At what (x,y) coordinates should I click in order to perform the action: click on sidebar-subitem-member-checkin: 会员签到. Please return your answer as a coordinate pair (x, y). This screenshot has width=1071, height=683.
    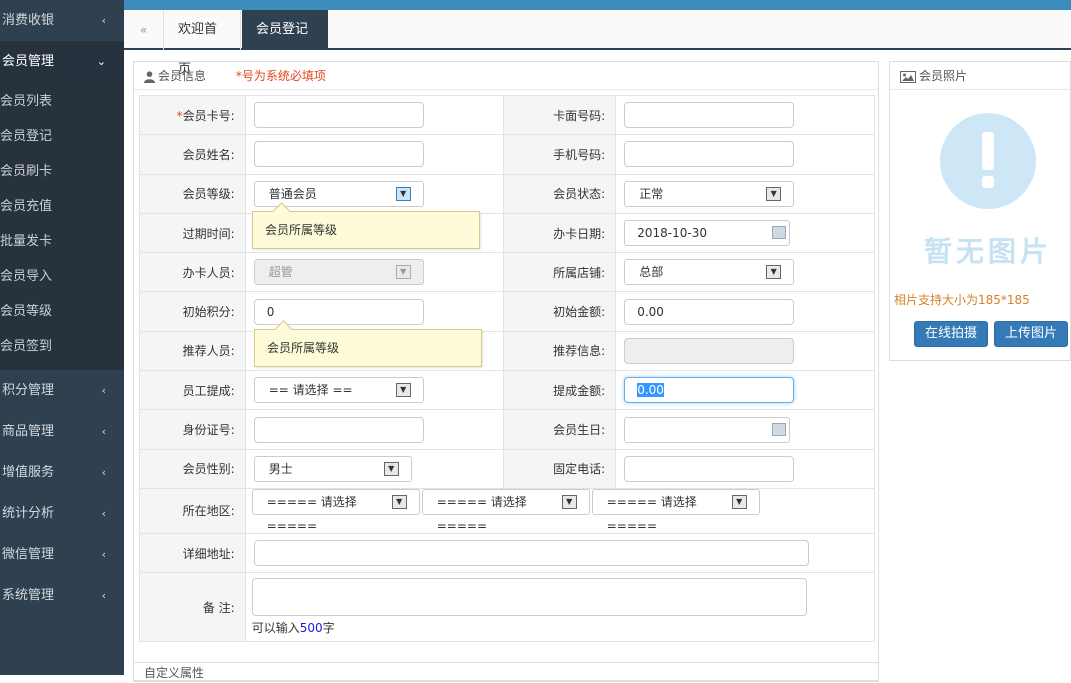
    Looking at the image, I should click on (62, 346).